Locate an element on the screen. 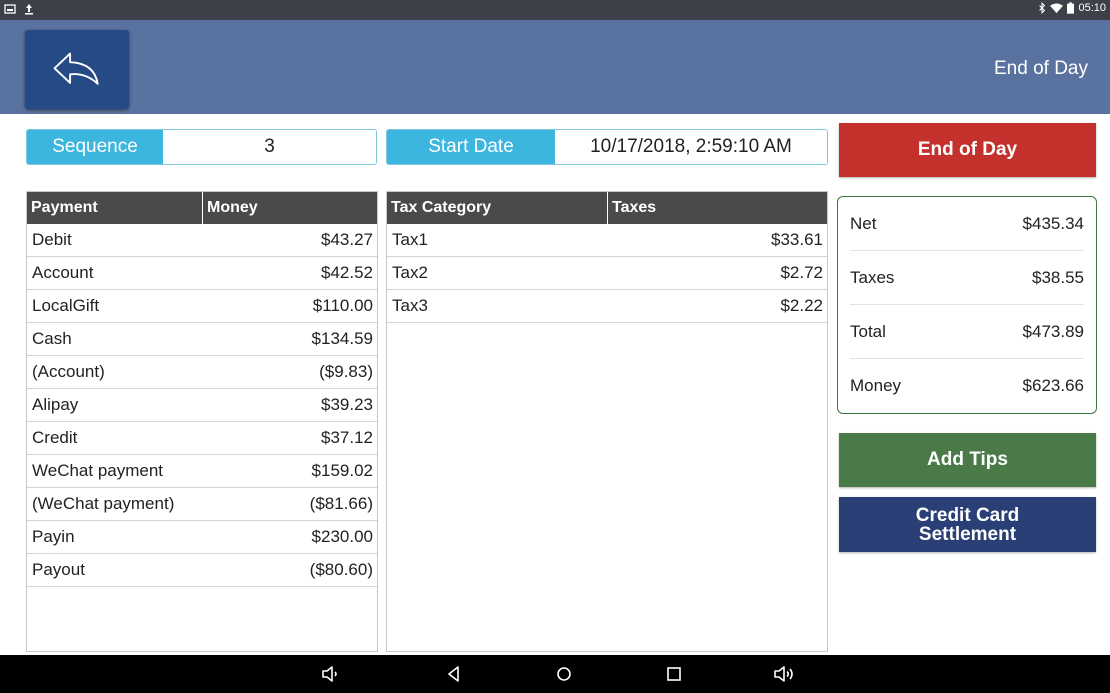 This screenshot has width=1110, height=693. cell-amount: $110.00 is located at coordinates (342, 305).